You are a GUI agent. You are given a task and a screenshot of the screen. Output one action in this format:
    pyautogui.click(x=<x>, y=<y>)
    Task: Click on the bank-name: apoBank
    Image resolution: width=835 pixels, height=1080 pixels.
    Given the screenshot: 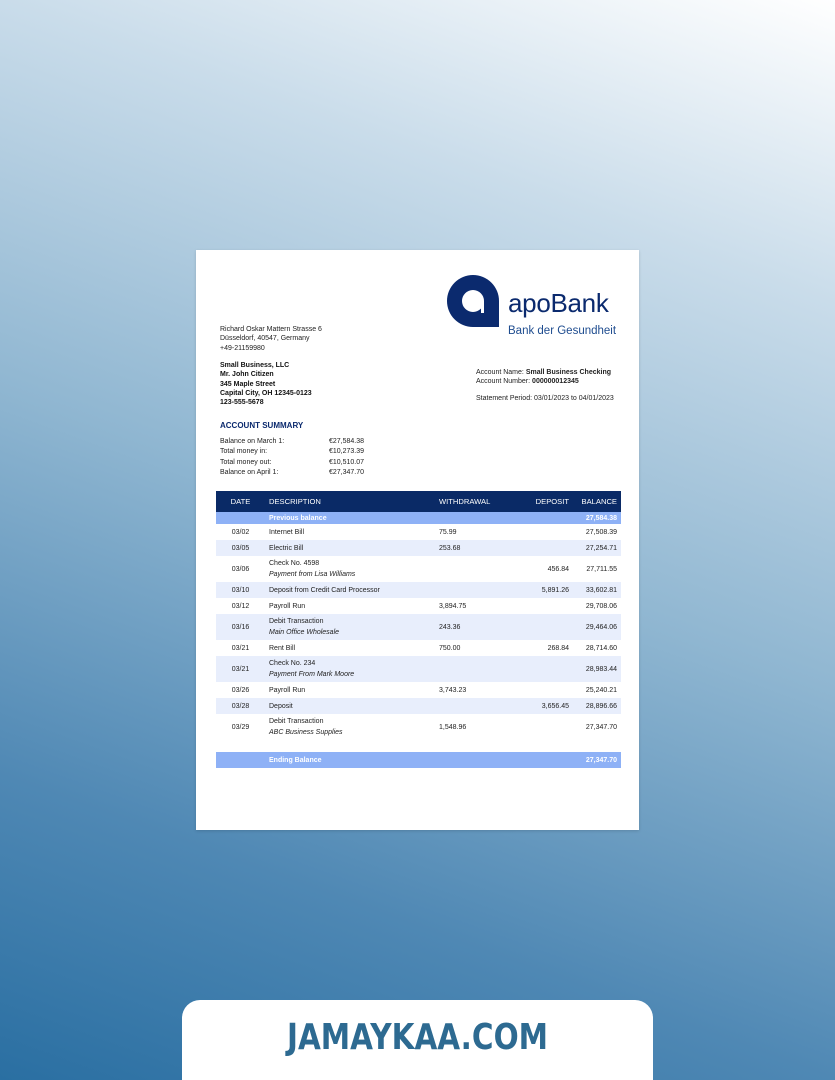 What is the action you would take?
    pyautogui.click(x=558, y=303)
    